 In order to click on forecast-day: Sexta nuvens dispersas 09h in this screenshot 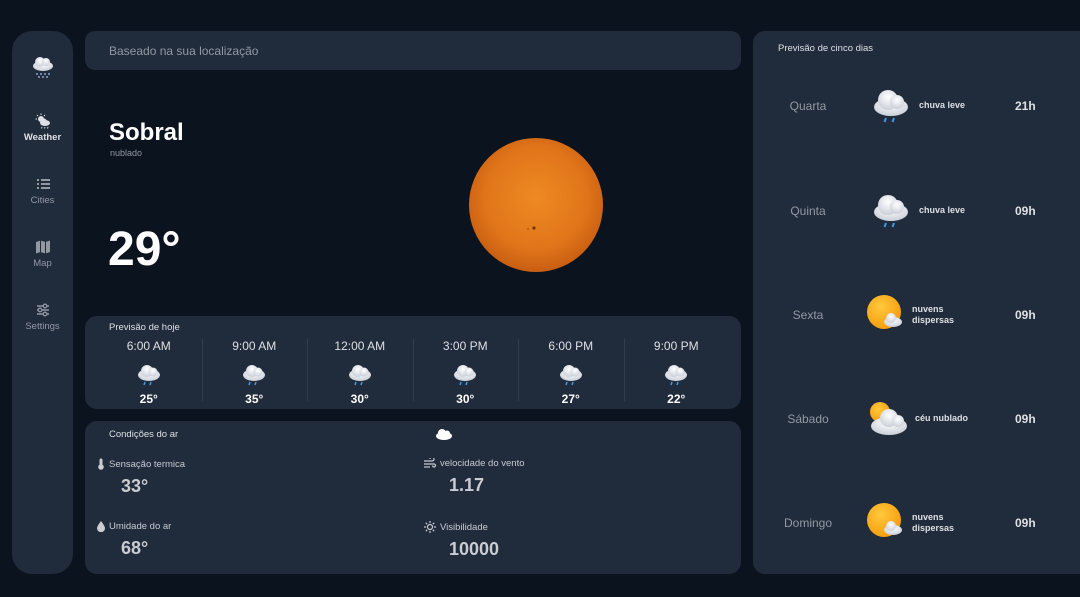, I will do `click(916, 314)`.